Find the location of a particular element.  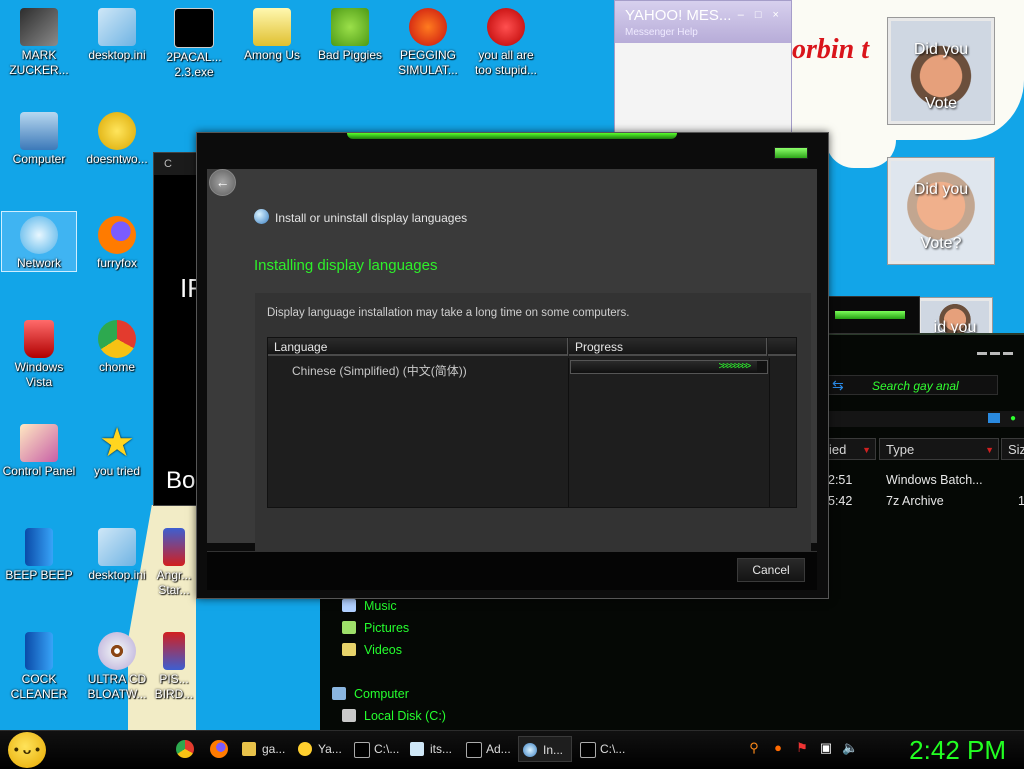

nav-computer: Computer is located at coordinates (406, 694).